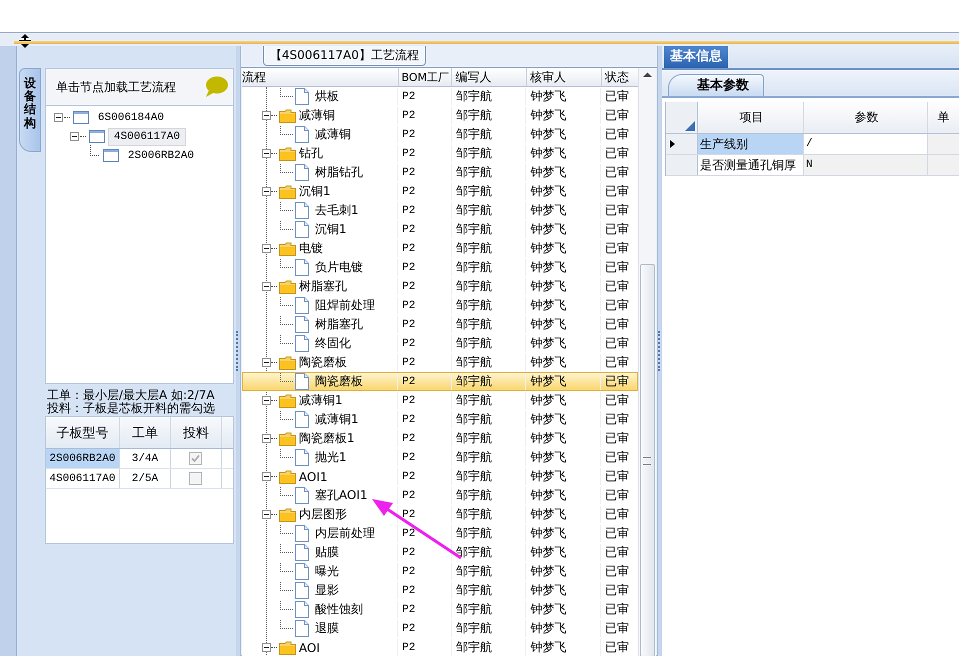  What do you see at coordinates (83, 458) in the screenshot?
I see `table-cell: 2S006RB2A0` at bounding box center [83, 458].